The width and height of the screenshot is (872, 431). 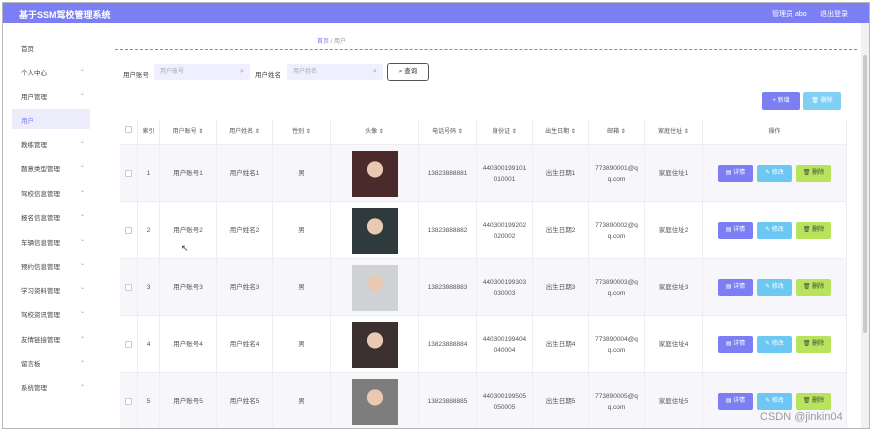 I want to click on sidebar-item-label: 用户管理, so click(x=34, y=97).